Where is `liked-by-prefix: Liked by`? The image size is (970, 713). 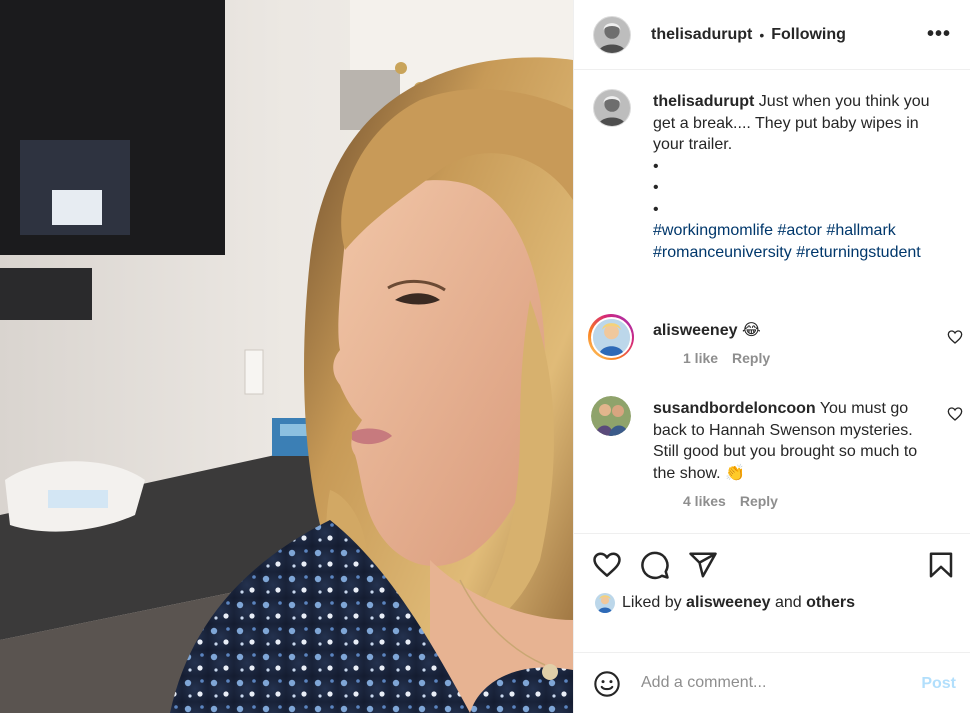 liked-by-prefix: Liked by is located at coordinates (652, 602).